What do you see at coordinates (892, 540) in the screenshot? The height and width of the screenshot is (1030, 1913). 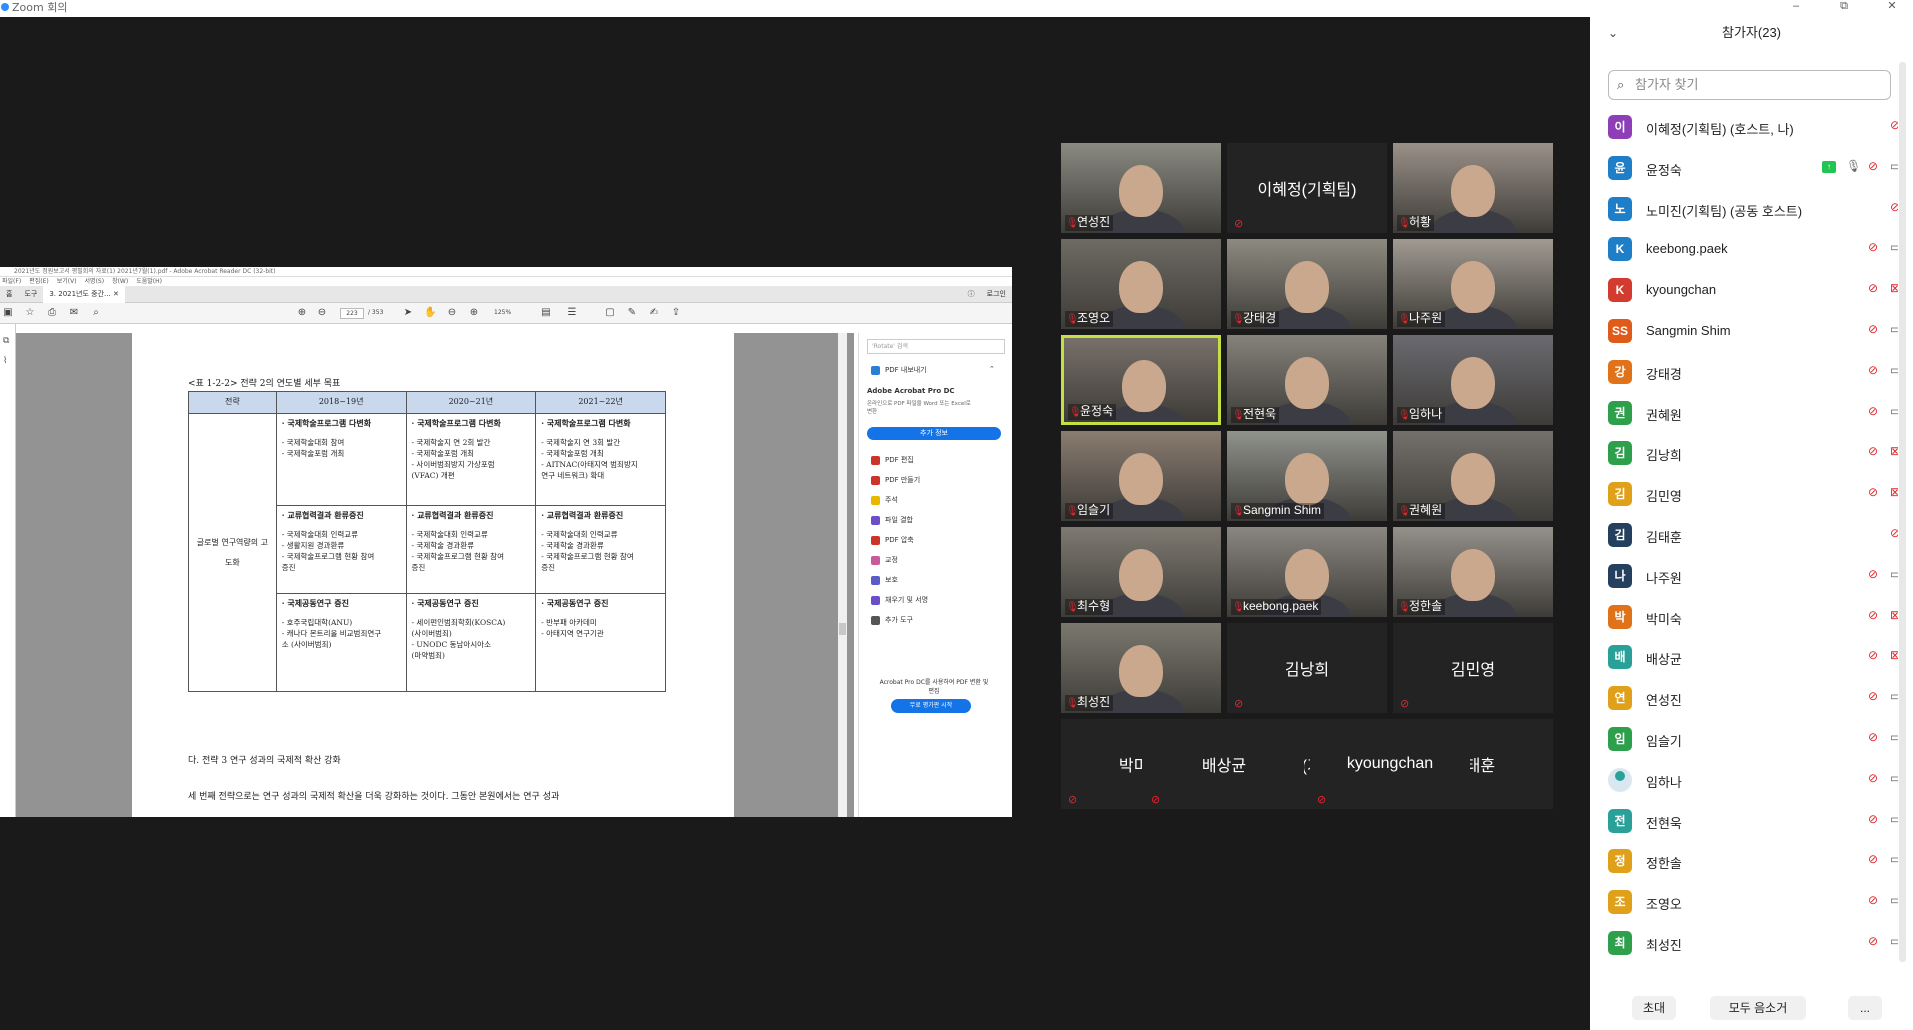 I see `tool-item: PDF 압축` at bounding box center [892, 540].